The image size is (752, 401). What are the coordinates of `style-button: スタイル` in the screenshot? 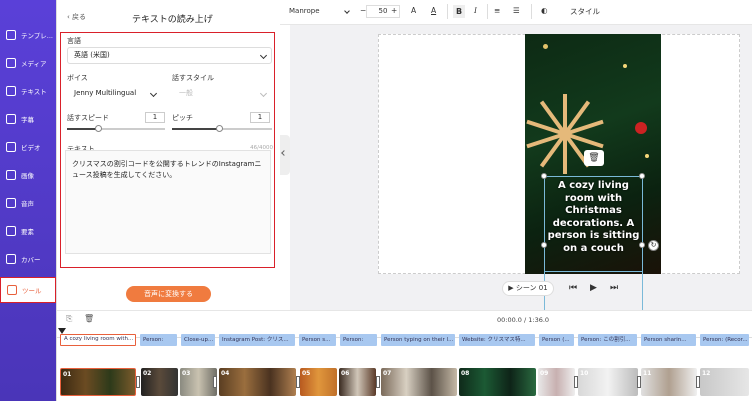 It's located at (585, 11).